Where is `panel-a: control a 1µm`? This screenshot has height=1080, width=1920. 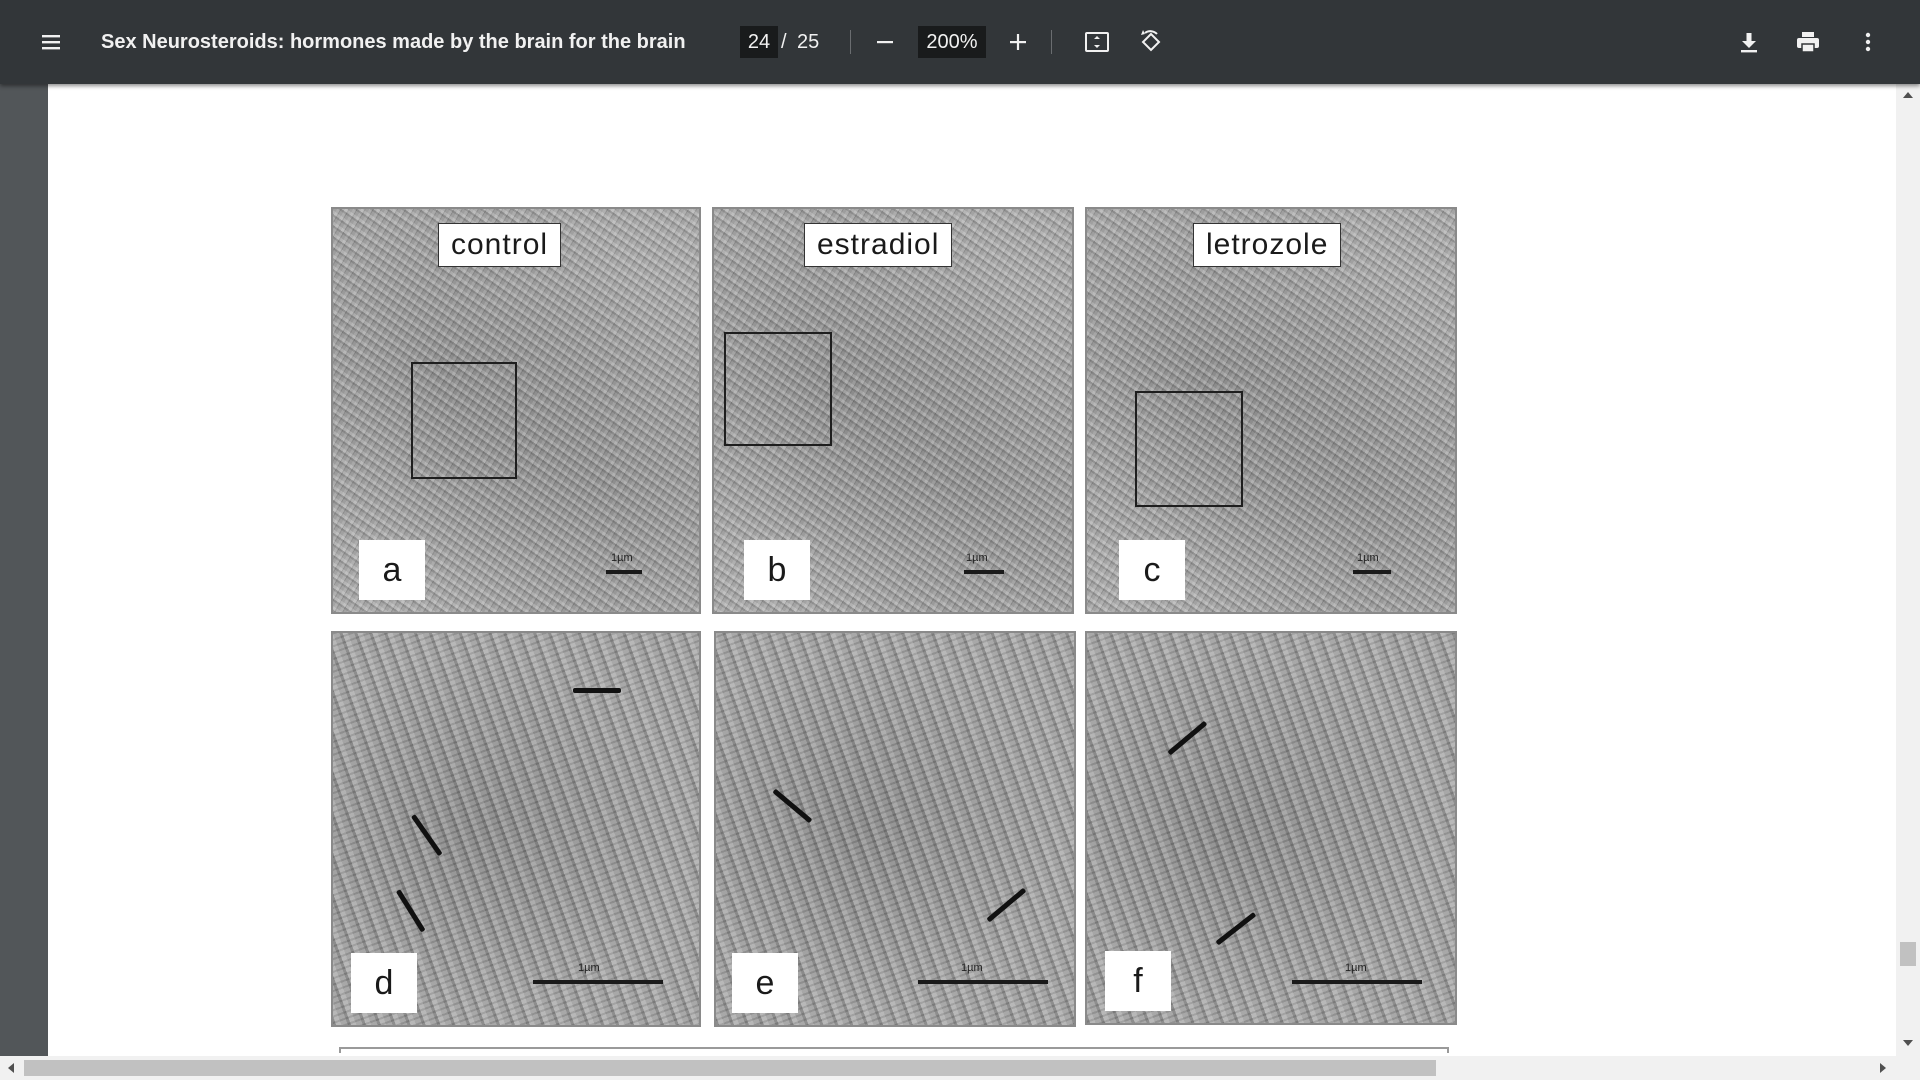
panel-a: control a 1µm is located at coordinates (516, 410).